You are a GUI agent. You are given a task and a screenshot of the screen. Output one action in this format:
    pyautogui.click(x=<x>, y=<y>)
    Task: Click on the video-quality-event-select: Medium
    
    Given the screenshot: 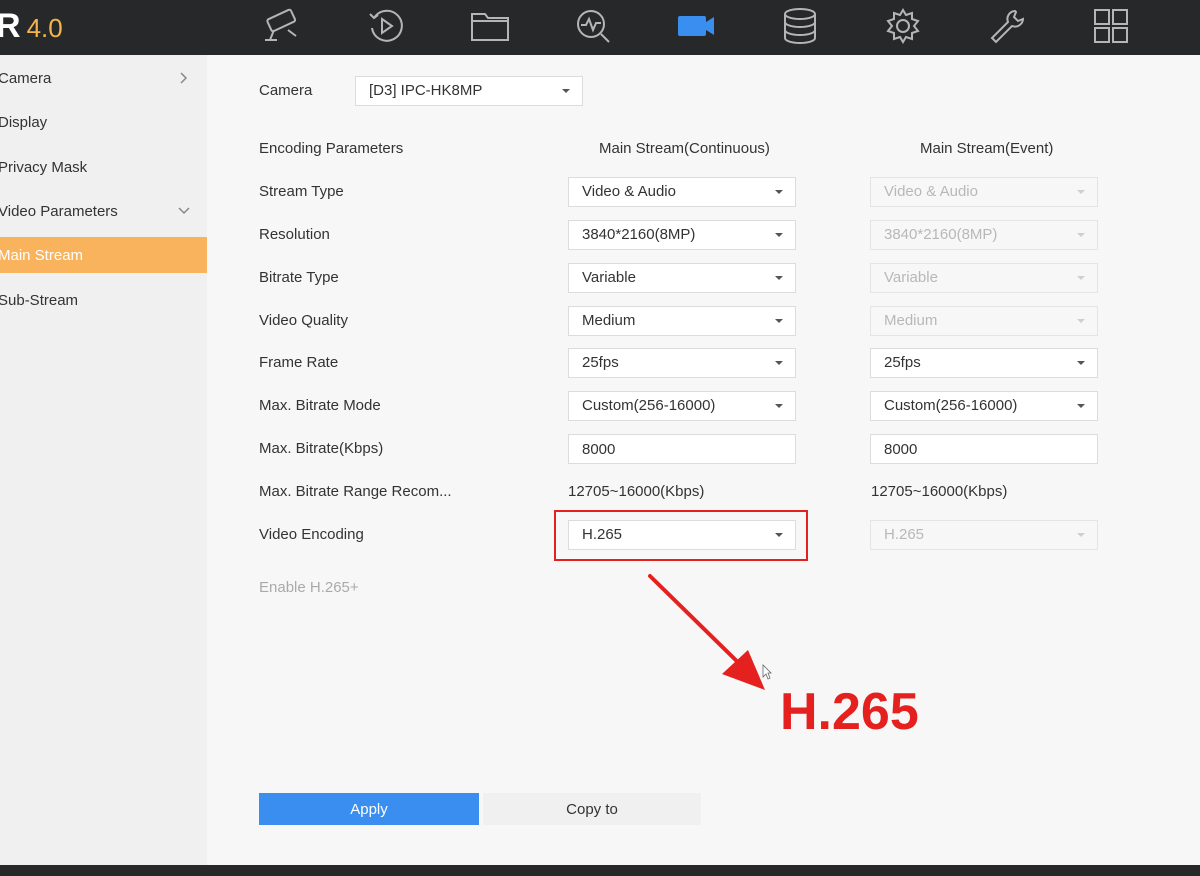 What is the action you would take?
    pyautogui.click(x=984, y=321)
    